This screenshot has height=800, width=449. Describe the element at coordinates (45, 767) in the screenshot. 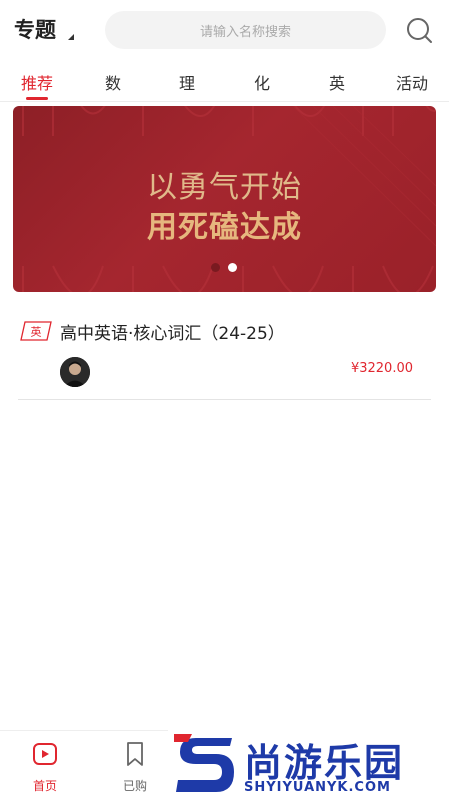

I see `nav-home: 首页` at that location.